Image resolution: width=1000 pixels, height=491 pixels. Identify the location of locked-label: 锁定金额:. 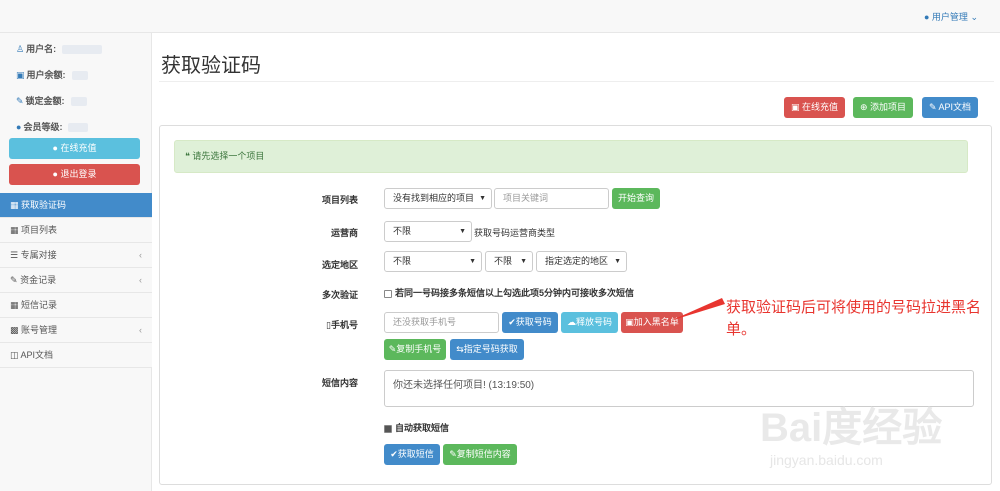
(45, 101).